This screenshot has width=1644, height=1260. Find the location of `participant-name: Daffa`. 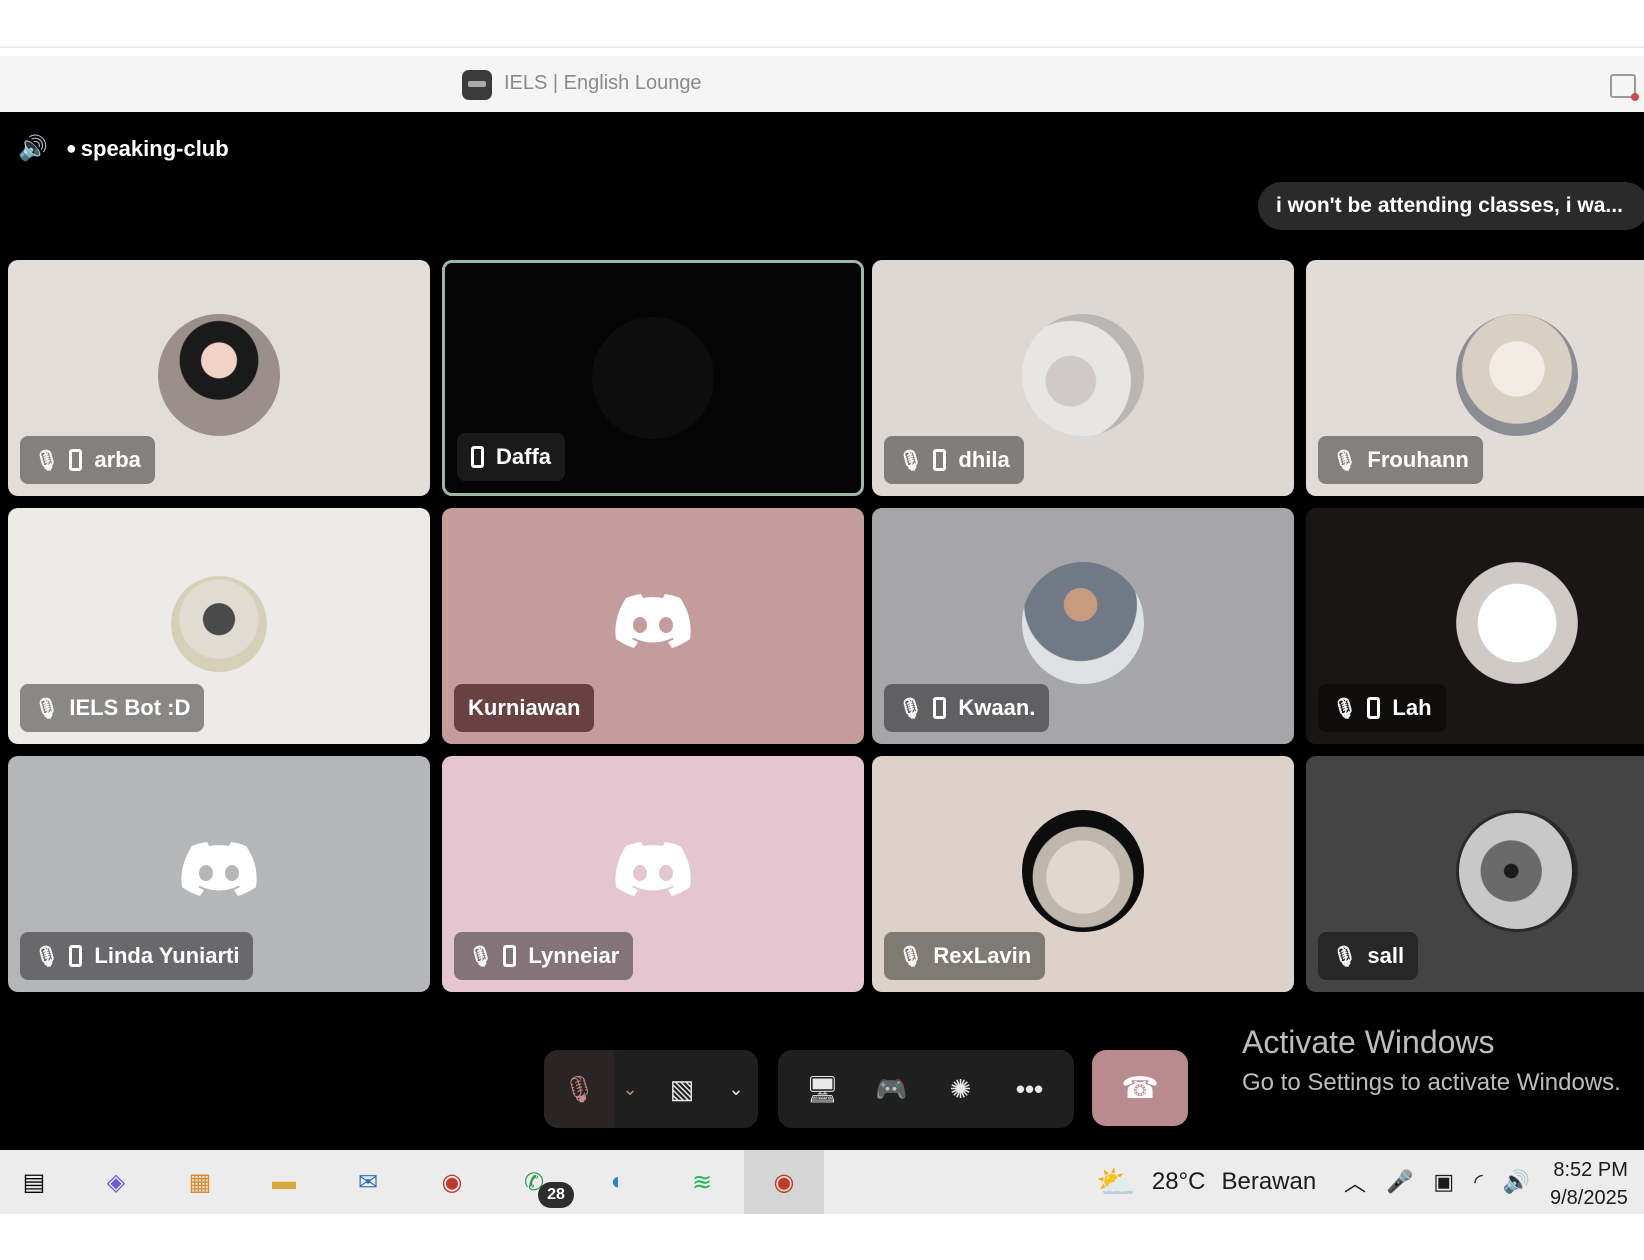

participant-name: Daffa is located at coordinates (524, 456).